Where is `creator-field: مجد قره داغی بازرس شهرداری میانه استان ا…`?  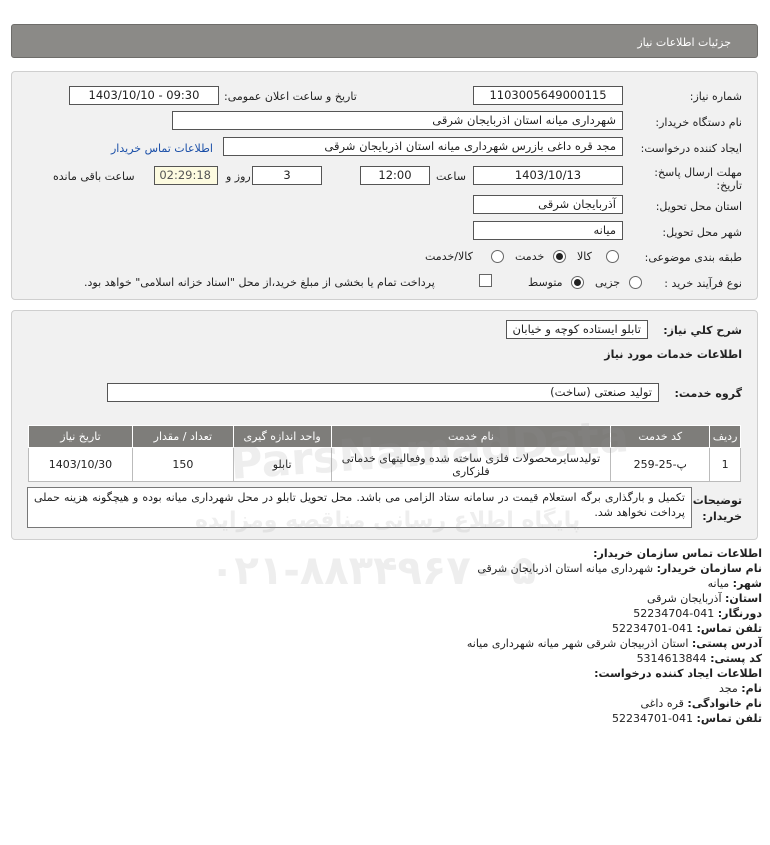
creator-field: مجد قره داغی بازرس شهرداری میانه استان ا… is located at coordinates (423, 146).